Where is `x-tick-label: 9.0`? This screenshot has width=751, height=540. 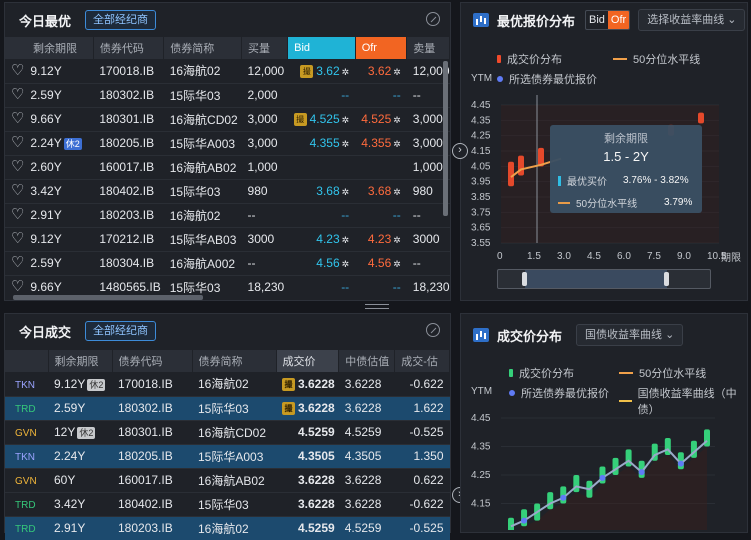 x-tick-label: 9.0 is located at coordinates (684, 256).